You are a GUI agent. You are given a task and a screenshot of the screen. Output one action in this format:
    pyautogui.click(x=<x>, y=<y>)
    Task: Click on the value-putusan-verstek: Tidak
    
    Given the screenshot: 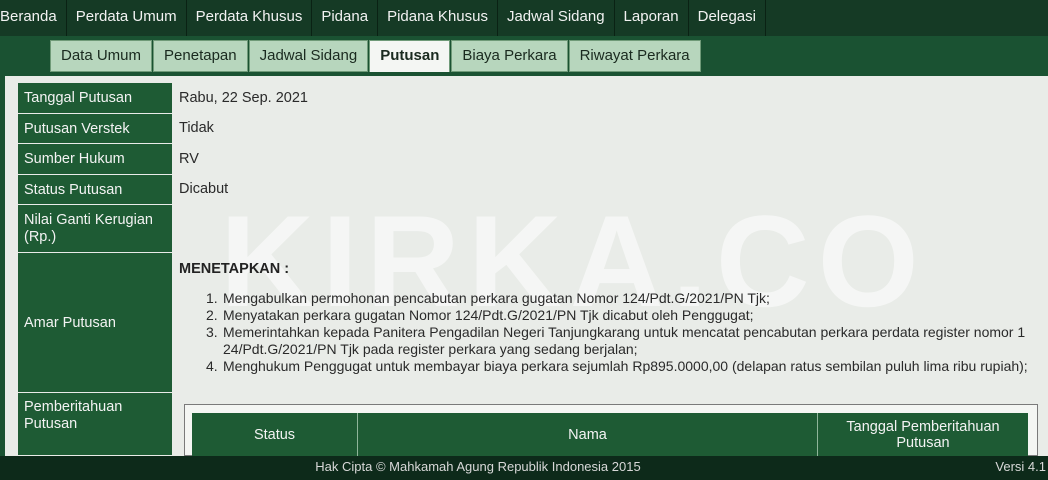 What is the action you would take?
    pyautogui.click(x=196, y=128)
    